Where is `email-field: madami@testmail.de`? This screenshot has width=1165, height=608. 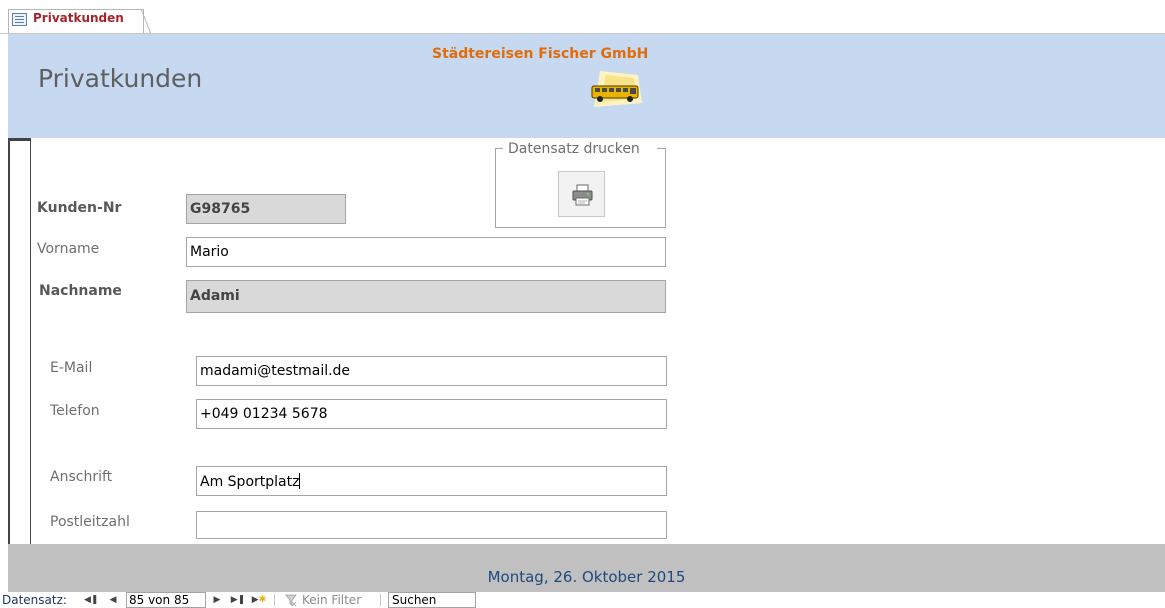
email-field: madami@testmail.de is located at coordinates (431, 371).